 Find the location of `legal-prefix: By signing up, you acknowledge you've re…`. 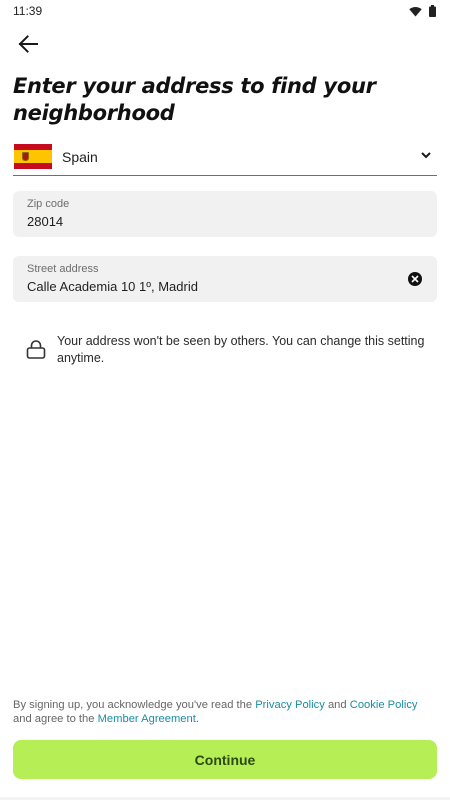

legal-prefix: By signing up, you acknowledge you've re… is located at coordinates (134, 705).